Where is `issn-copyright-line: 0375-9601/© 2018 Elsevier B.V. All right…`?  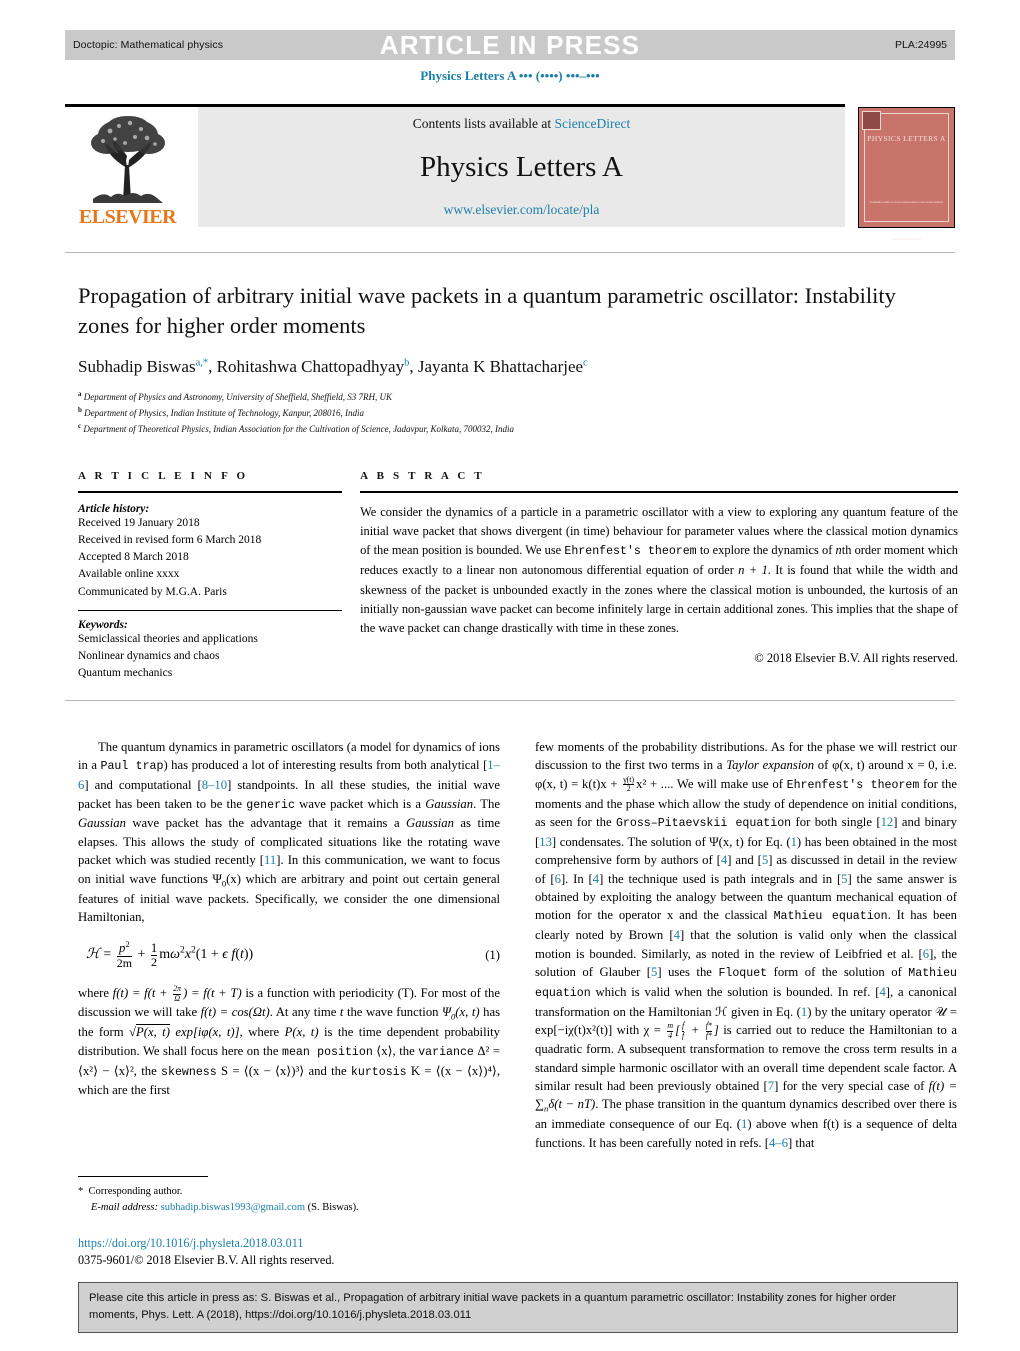 issn-copyright-line: 0375-9601/© 2018 Elsevier B.V. All right… is located at coordinates (206, 1260).